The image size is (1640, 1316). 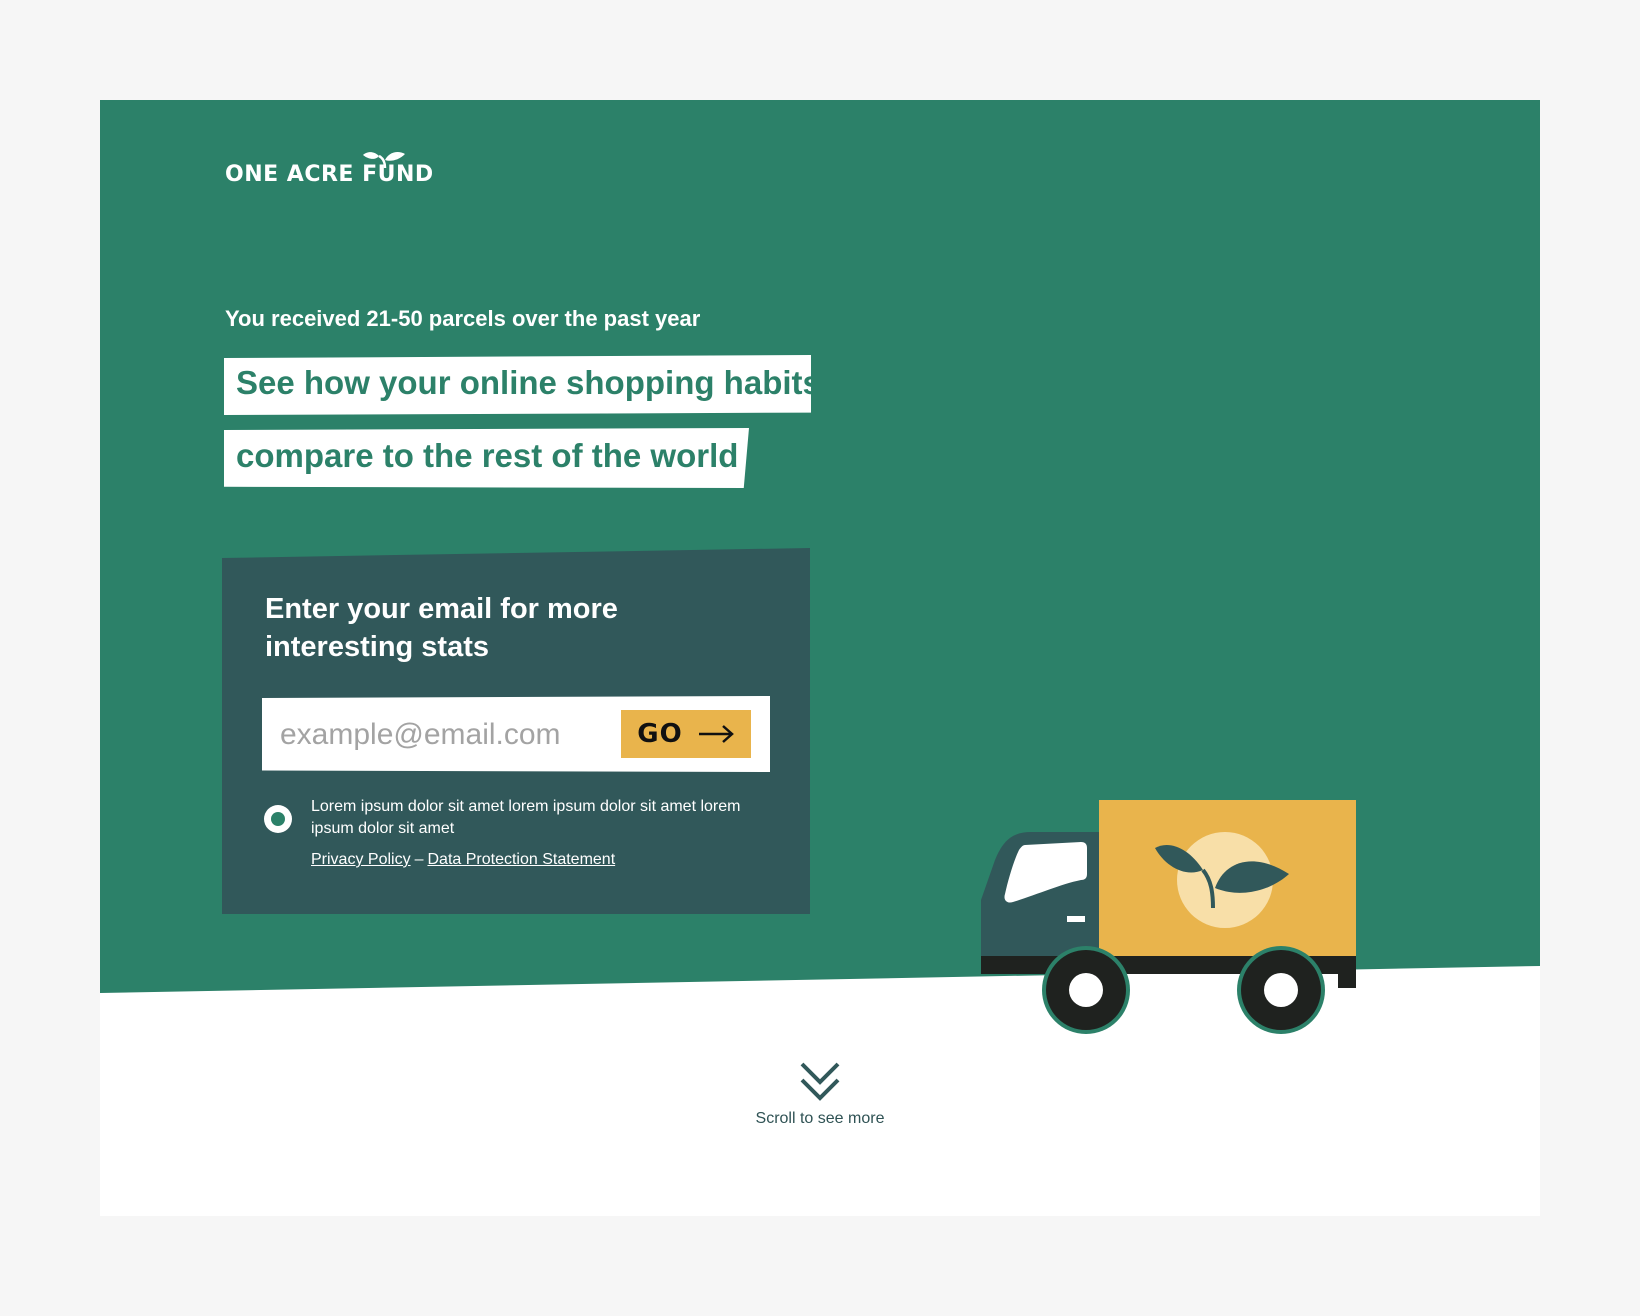 What do you see at coordinates (330, 171) in the screenshot?
I see `brand-logo: ONE ACRE FUND` at bounding box center [330, 171].